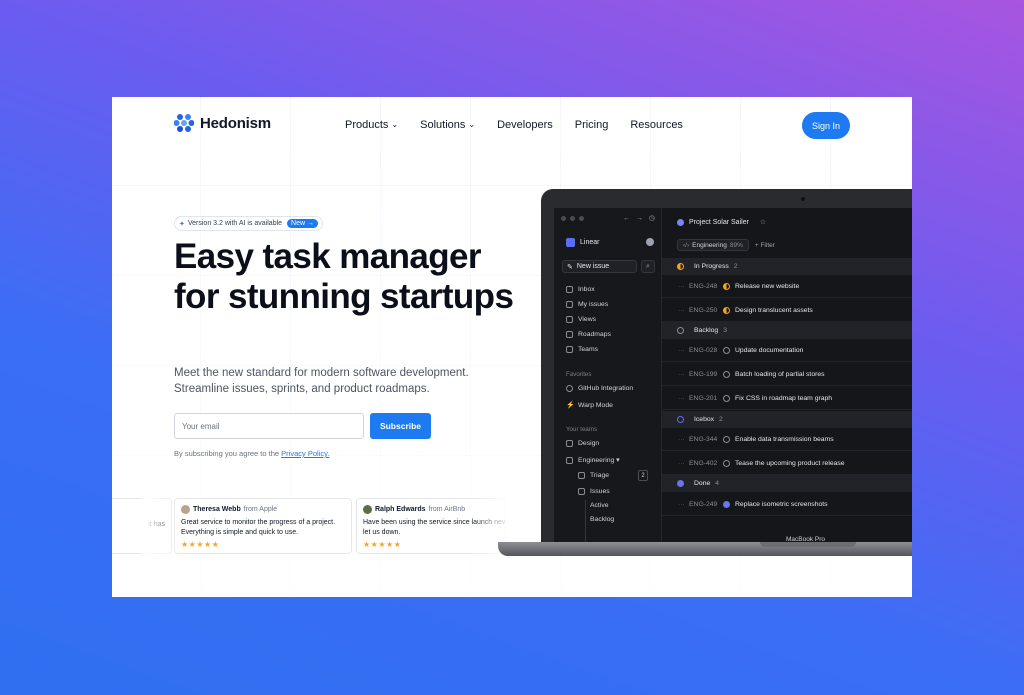  I want to click on group-done: Done 4, so click(787, 483).